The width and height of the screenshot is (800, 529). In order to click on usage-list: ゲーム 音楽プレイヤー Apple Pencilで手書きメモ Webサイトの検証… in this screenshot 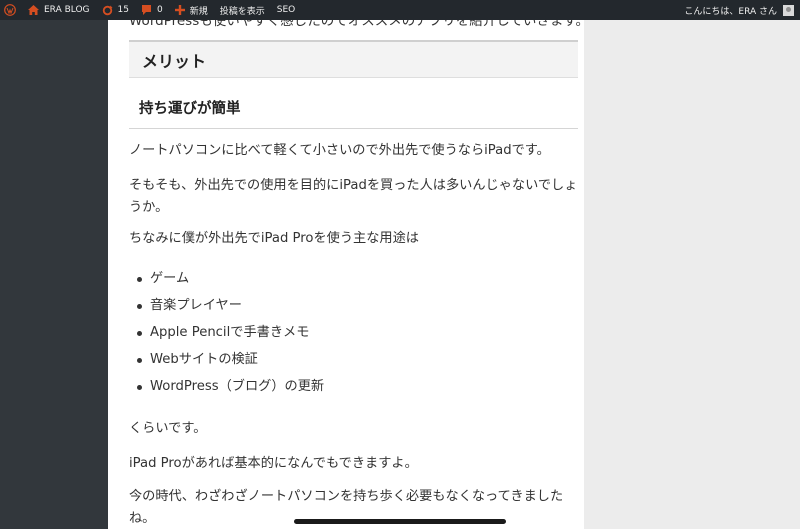, I will do `click(353, 335)`.